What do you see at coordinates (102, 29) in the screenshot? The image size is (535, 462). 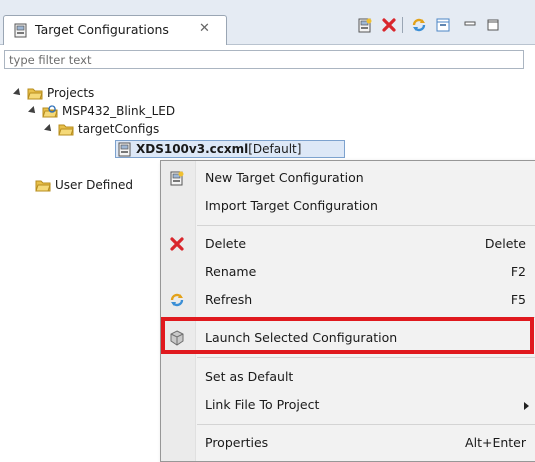 I see `tab-title: Target Configurations` at bounding box center [102, 29].